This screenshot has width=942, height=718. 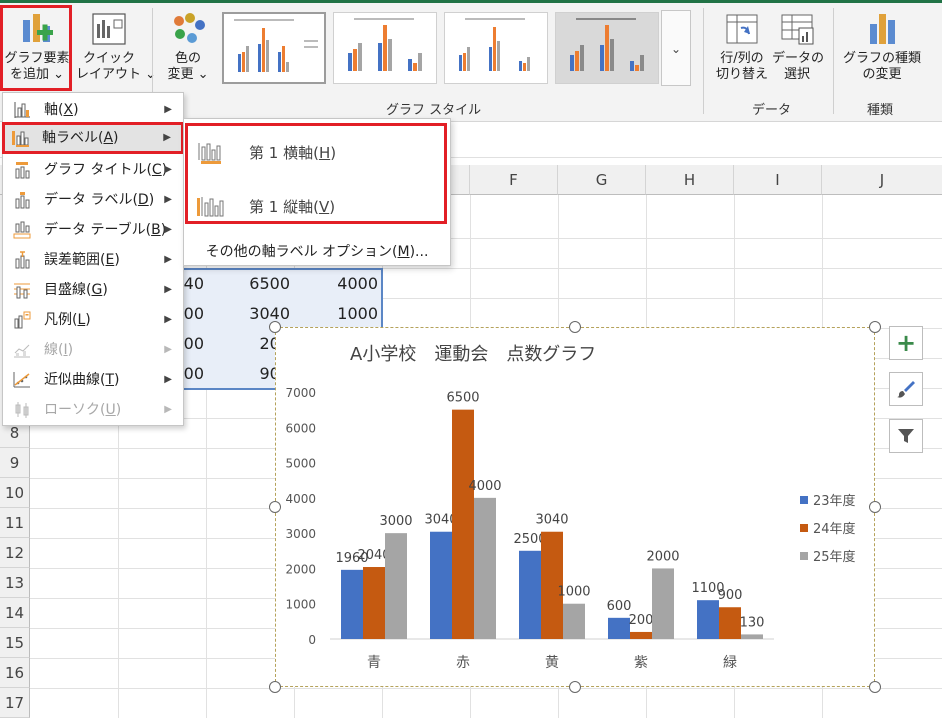 I want to click on menu-item-axis-labels: 軸ラベル(A) ▶, so click(x=93, y=138).